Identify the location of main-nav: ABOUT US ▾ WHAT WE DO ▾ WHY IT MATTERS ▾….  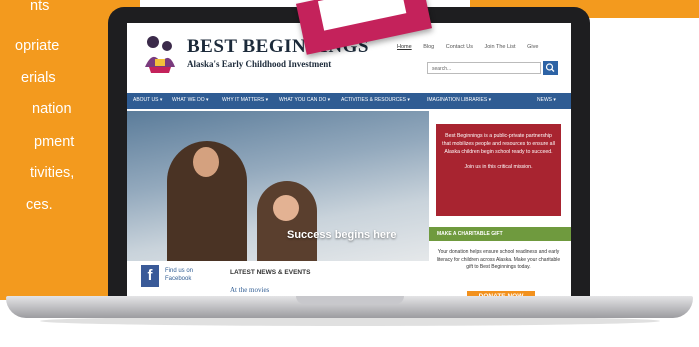
(349, 101).